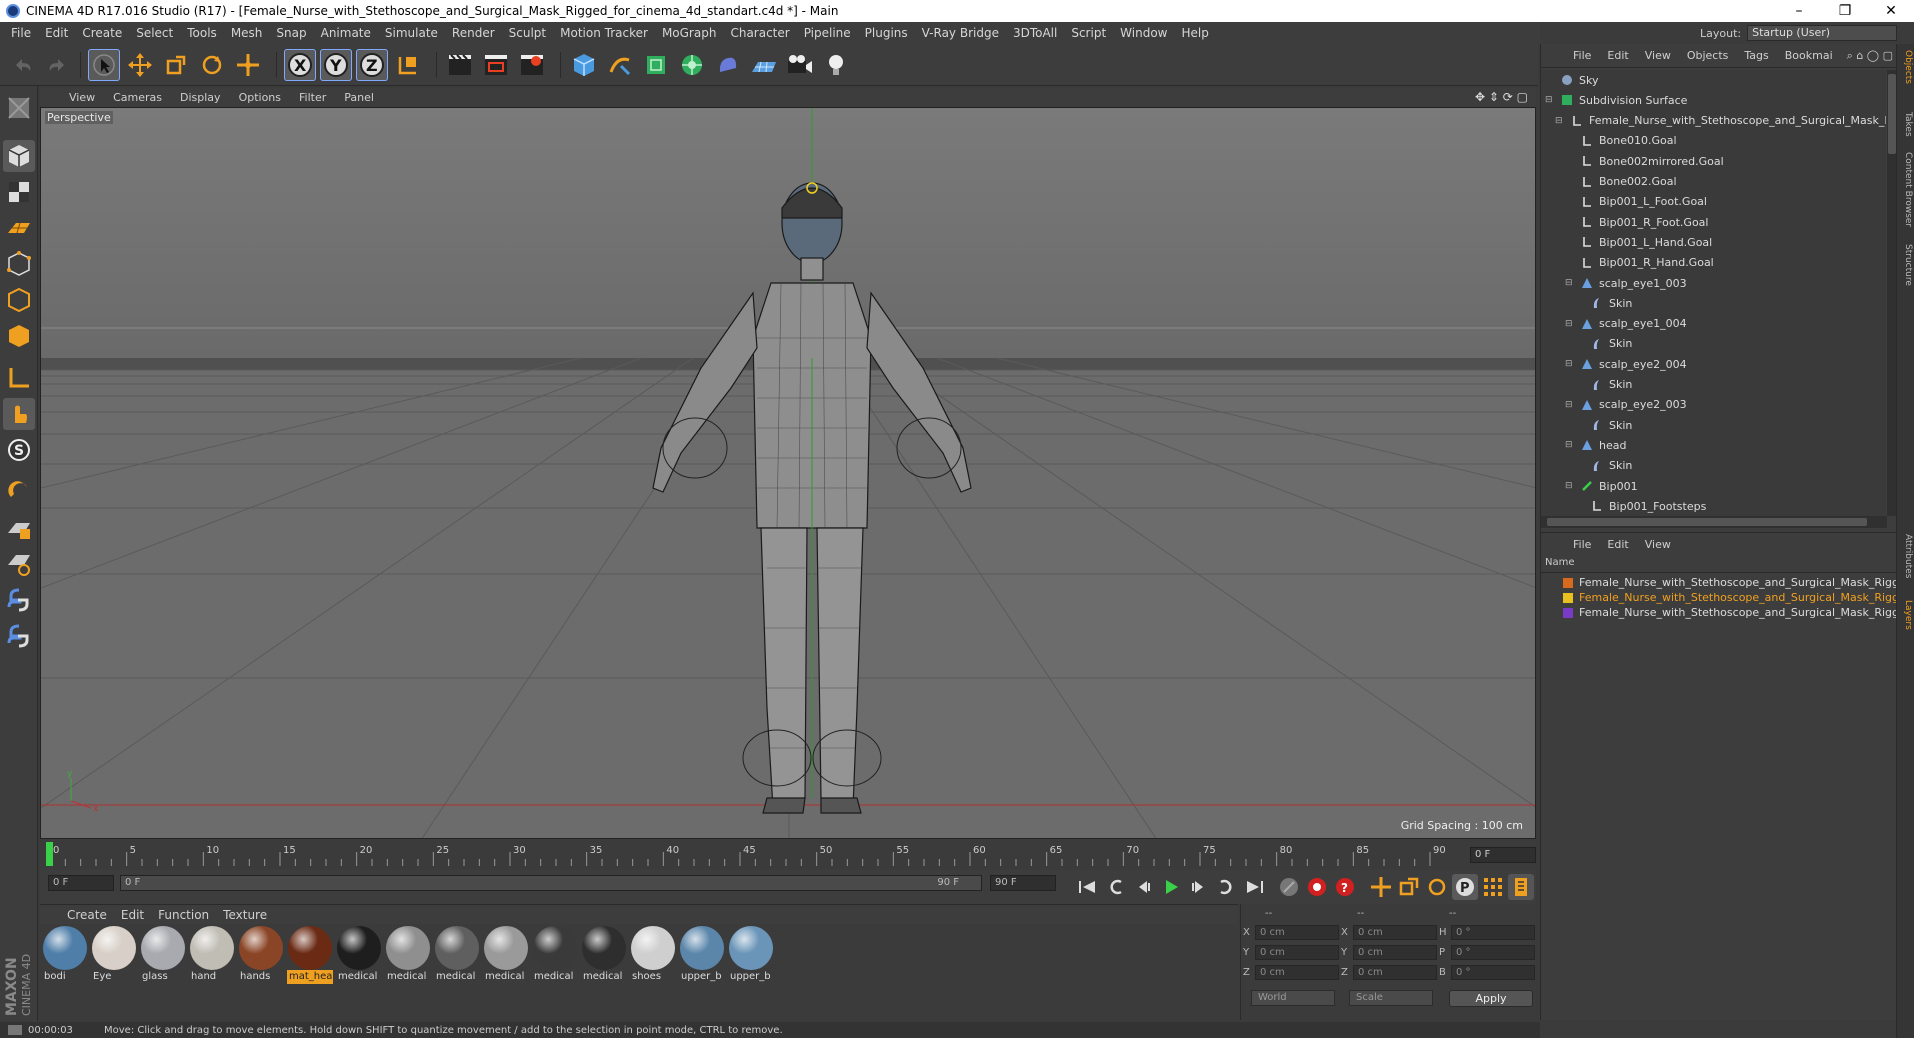 Image resolution: width=1914 pixels, height=1038 pixels. Describe the element at coordinates (300, 65) in the screenshot. I see `x-axis-icon: X` at that location.